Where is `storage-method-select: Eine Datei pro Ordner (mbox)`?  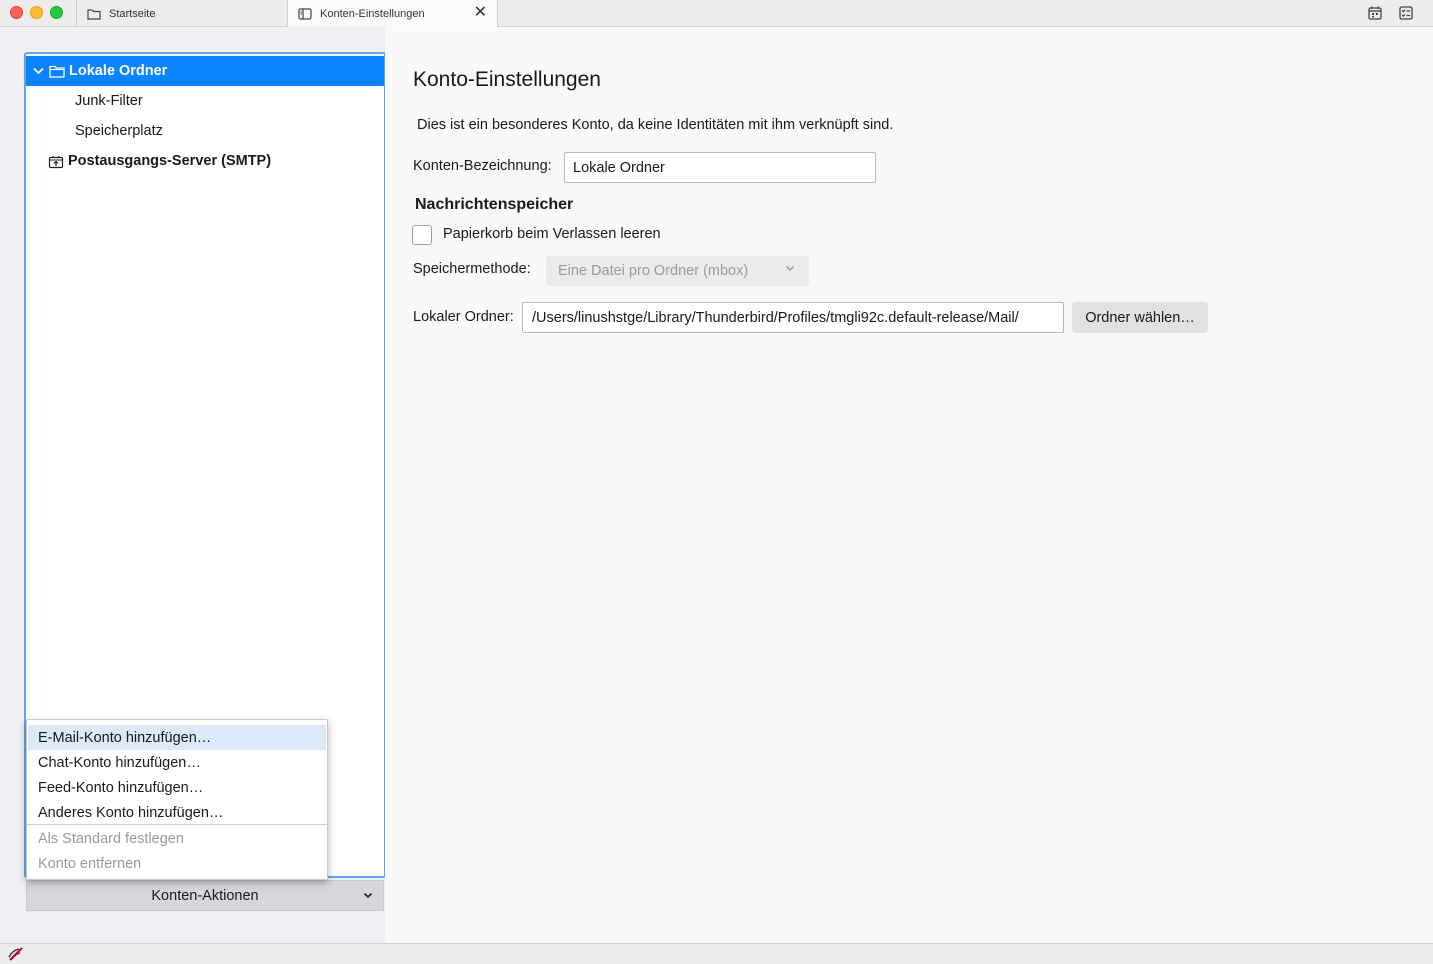 storage-method-select: Eine Datei pro Ordner (mbox) is located at coordinates (677, 271).